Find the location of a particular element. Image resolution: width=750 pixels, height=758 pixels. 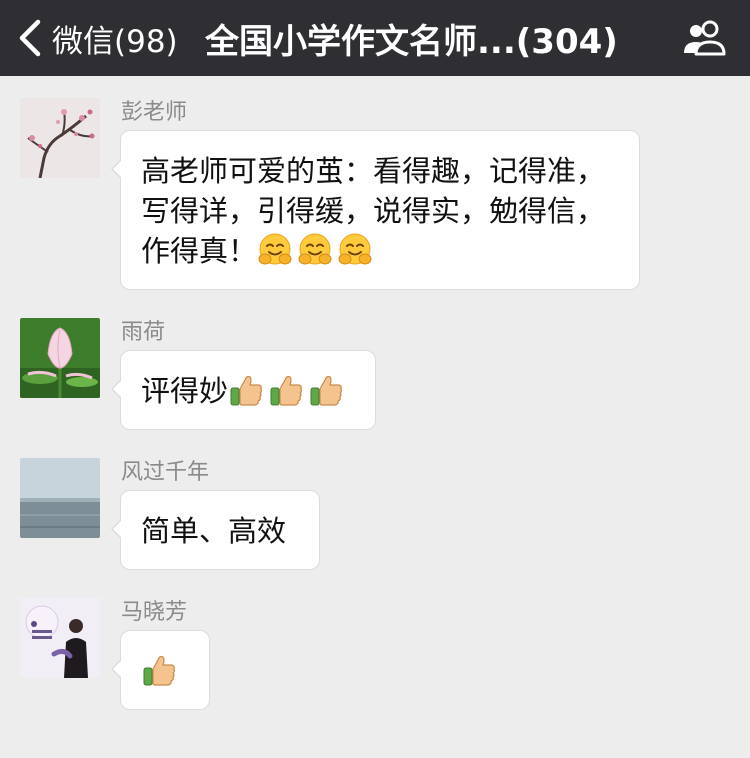

message-bubble: 评得妙 is located at coordinates (243, 390).